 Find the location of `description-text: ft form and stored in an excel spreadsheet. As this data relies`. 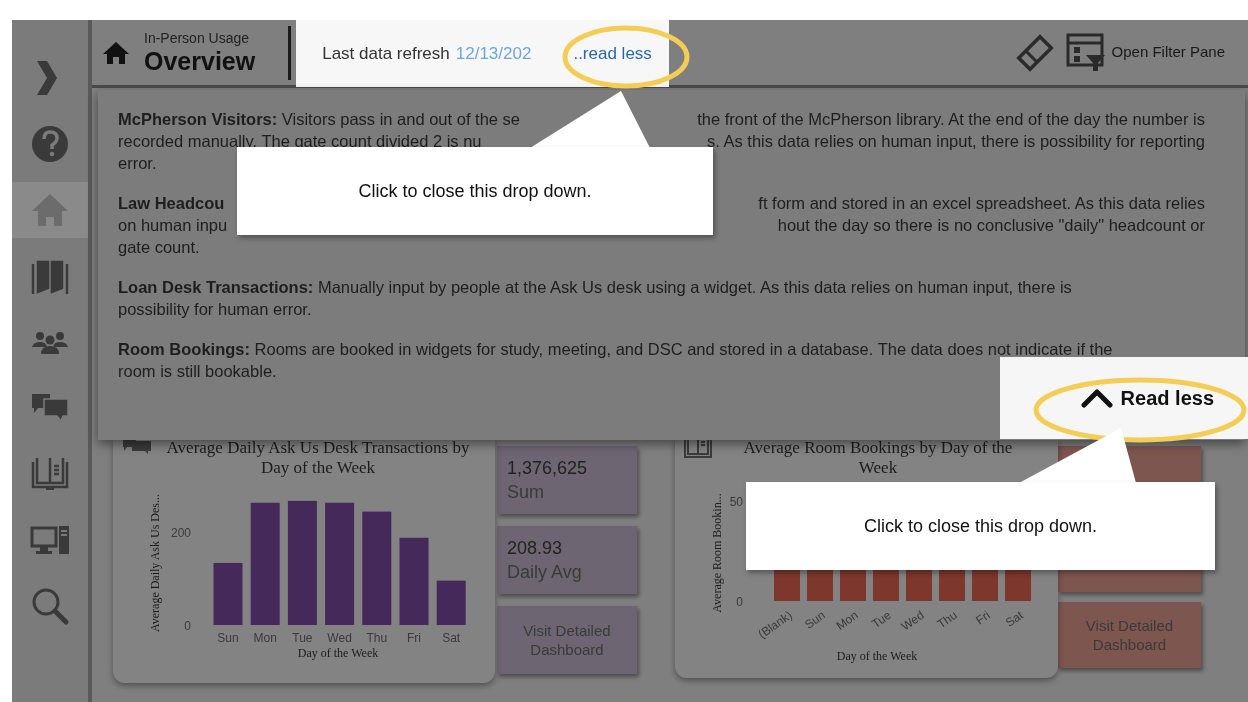

description-text: ft form and stored in an excel spreadsheet. As this data relies is located at coordinates (981, 203).